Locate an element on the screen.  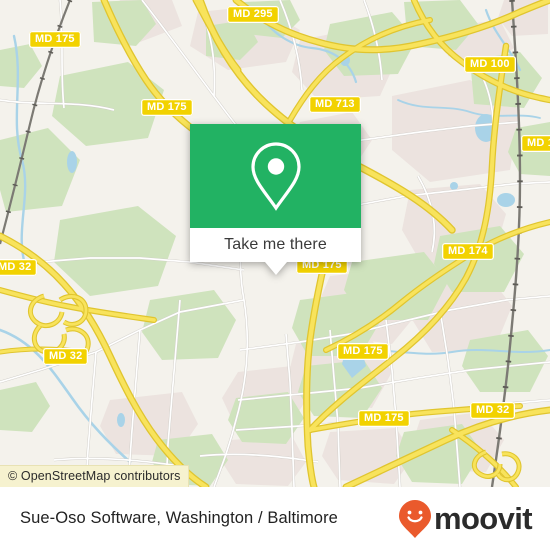
moovit-brand: moovit is located at coordinates (465, 519).